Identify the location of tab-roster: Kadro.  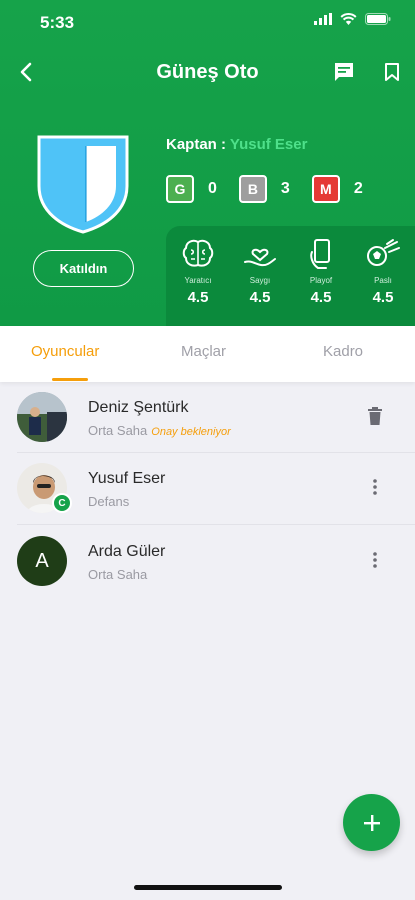
(343, 351).